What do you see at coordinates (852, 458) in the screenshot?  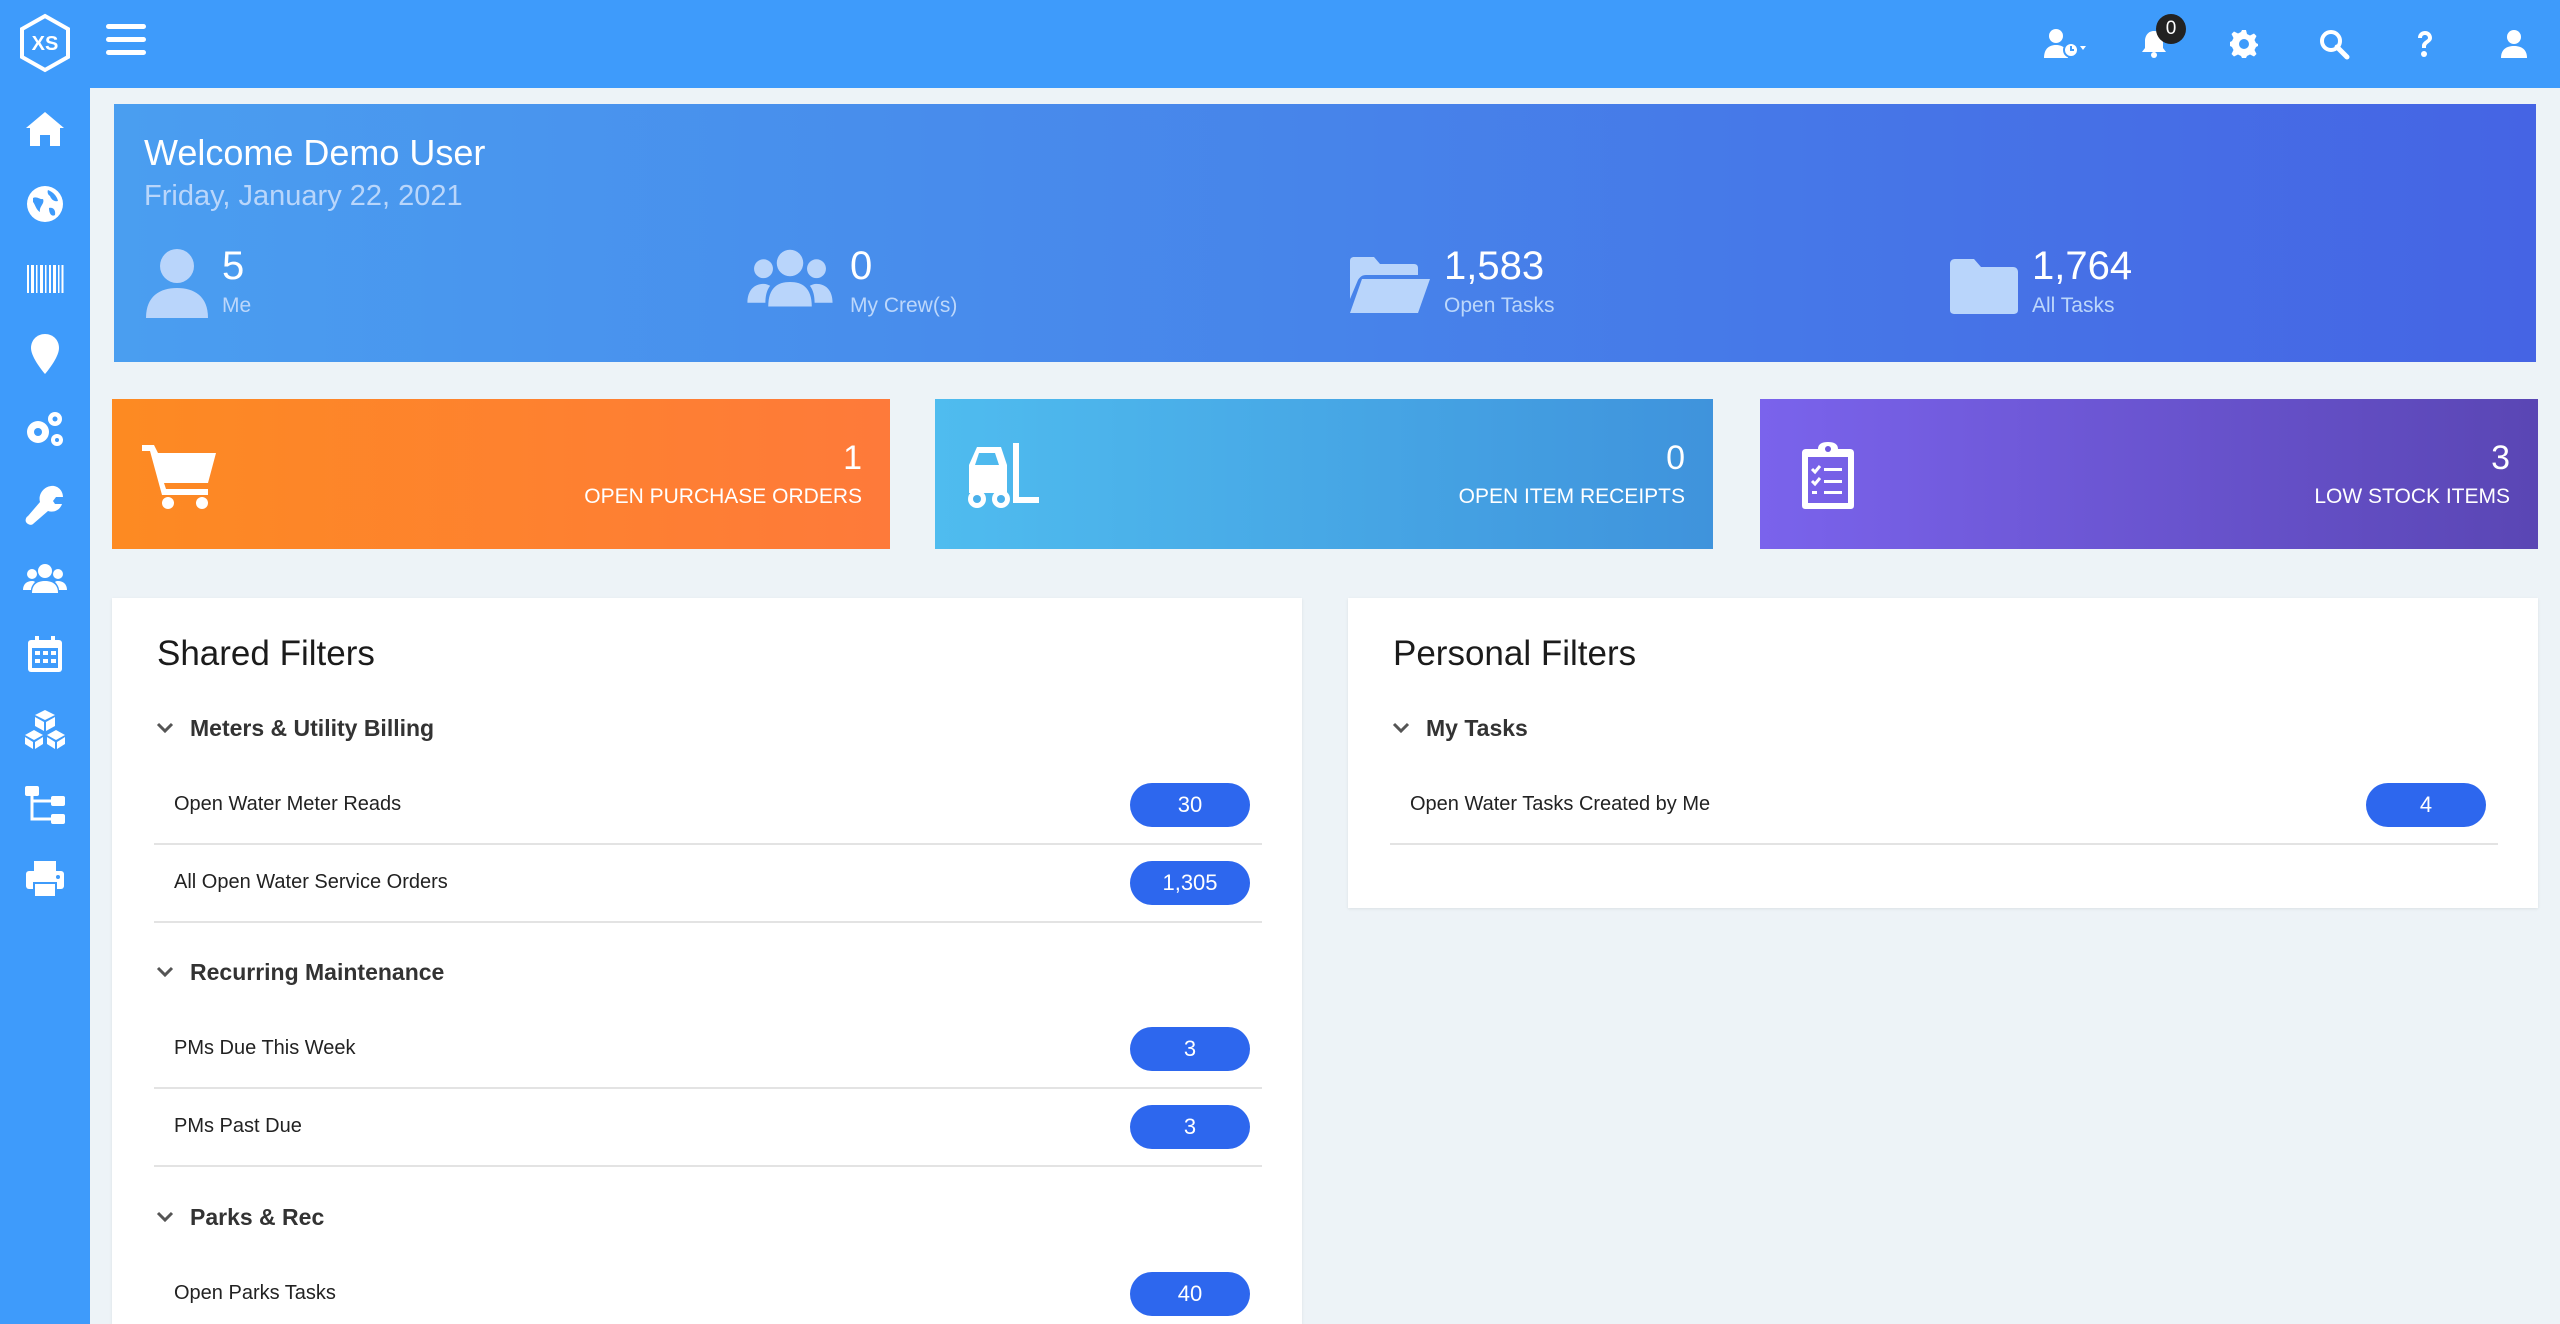 I see `kpi-value: 1` at bounding box center [852, 458].